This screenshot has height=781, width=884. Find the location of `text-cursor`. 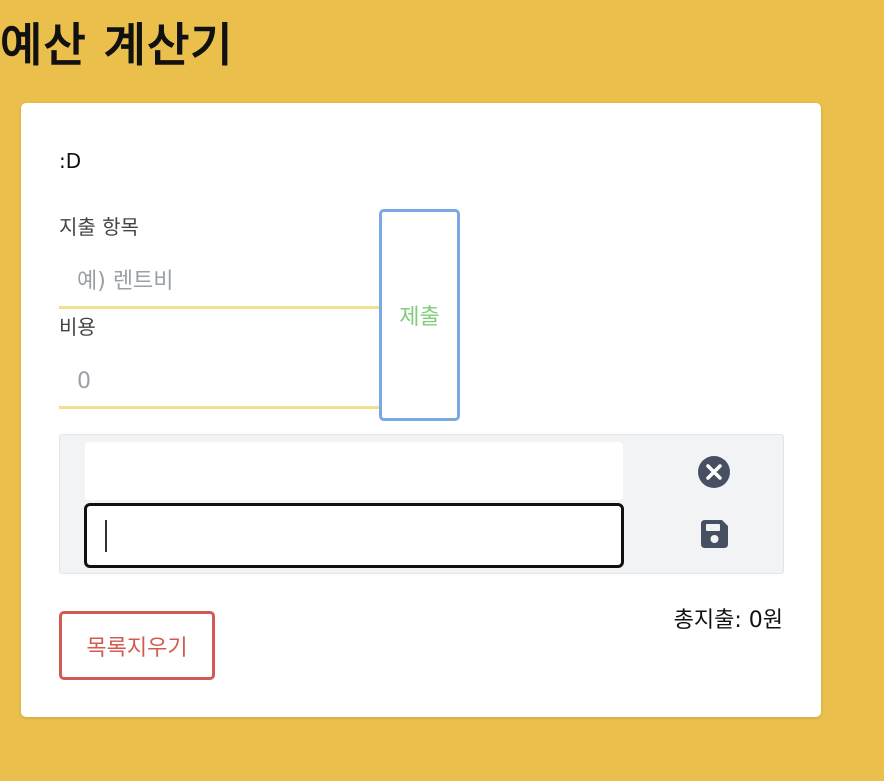

text-cursor is located at coordinates (106, 536).